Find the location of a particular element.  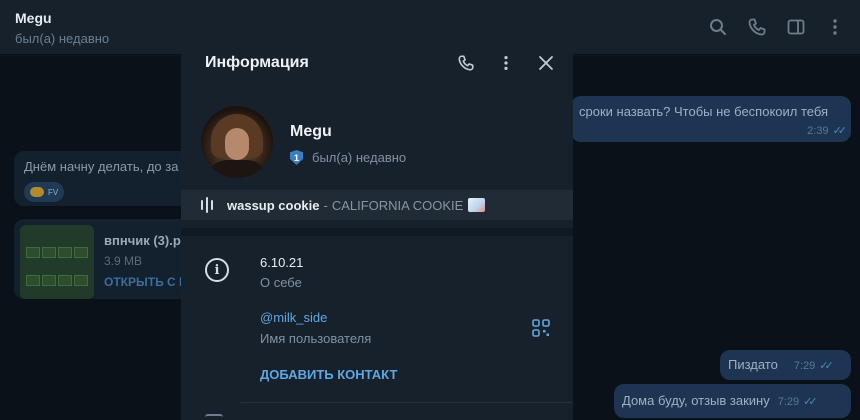

qr-code-icon is located at coordinates (541, 328).